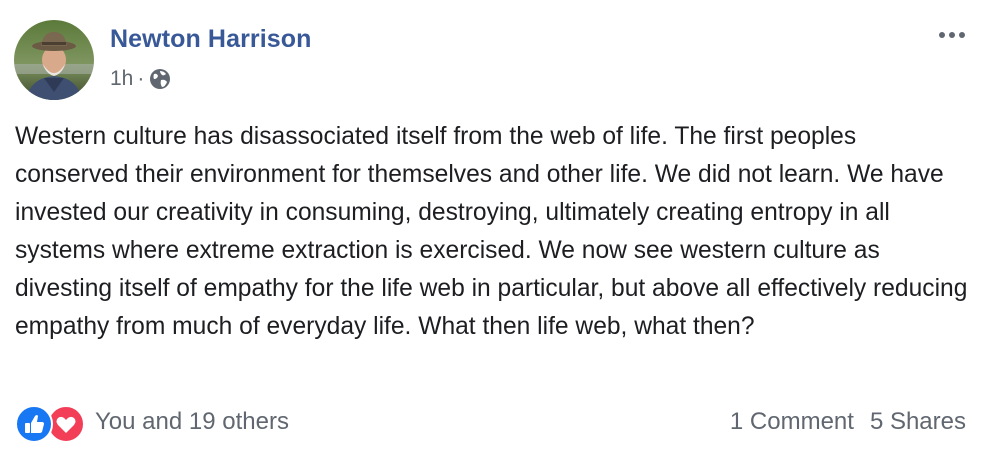 This screenshot has width=986, height=462. What do you see at coordinates (211, 39) in the screenshot?
I see `author-name: Newton Harrison` at bounding box center [211, 39].